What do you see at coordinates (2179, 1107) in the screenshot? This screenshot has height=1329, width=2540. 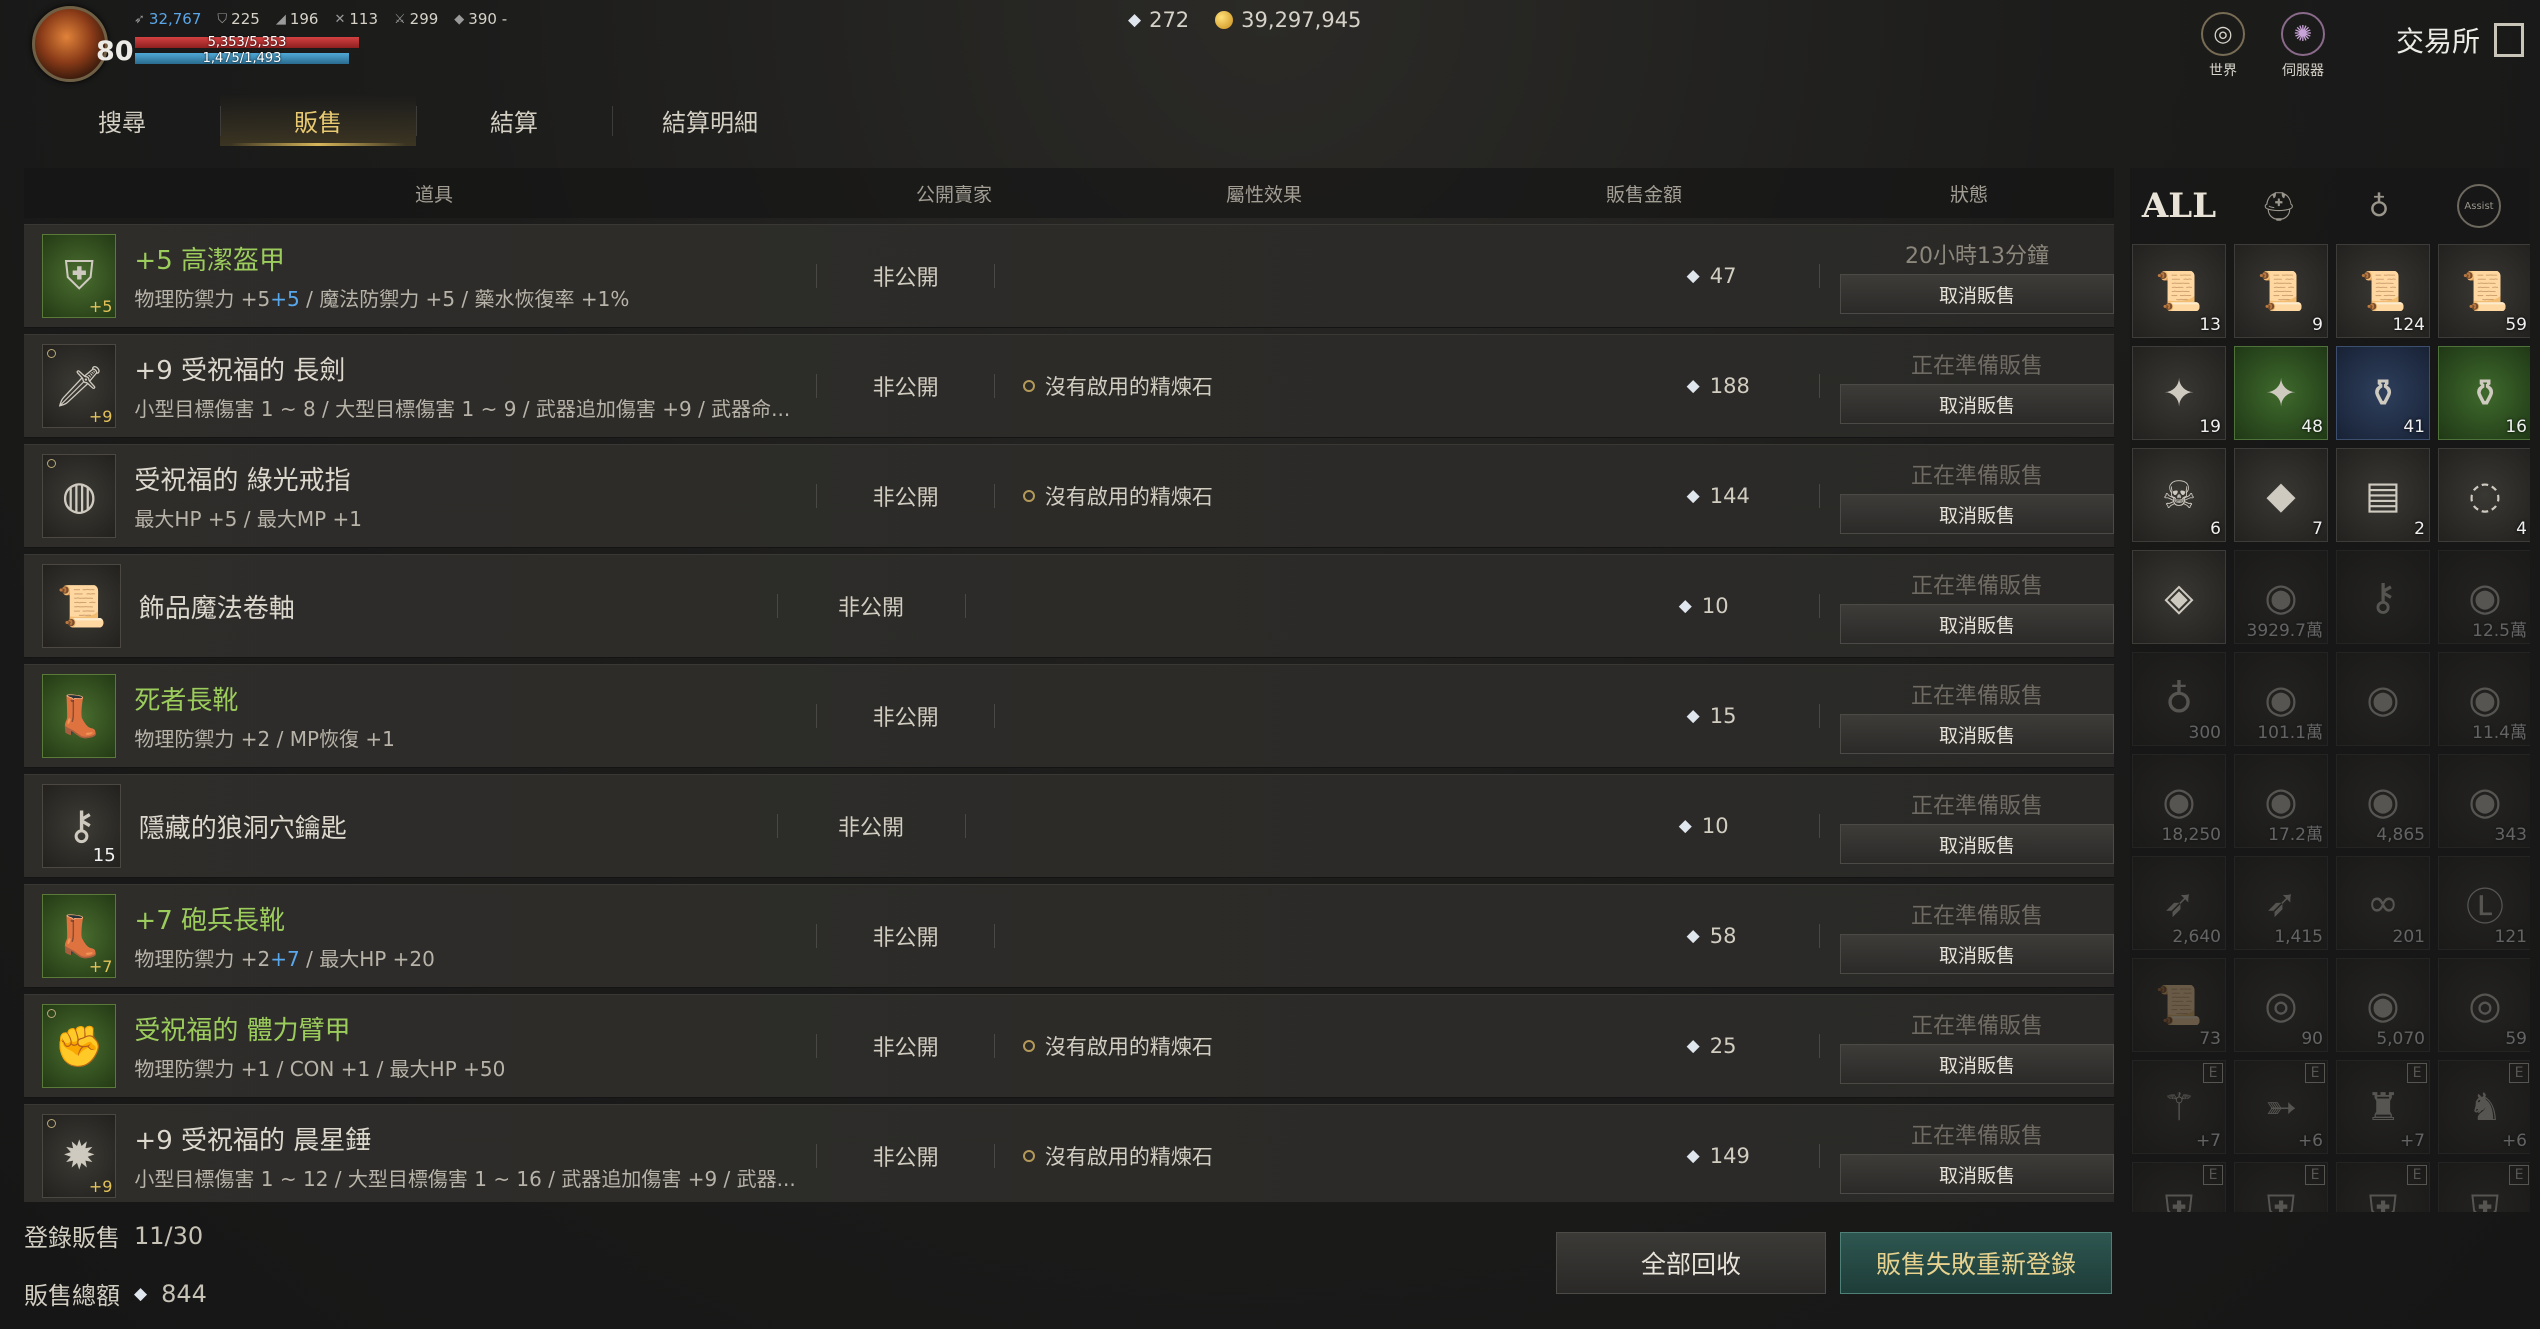 I see `inventory-slot: ⚚ E +7` at bounding box center [2179, 1107].